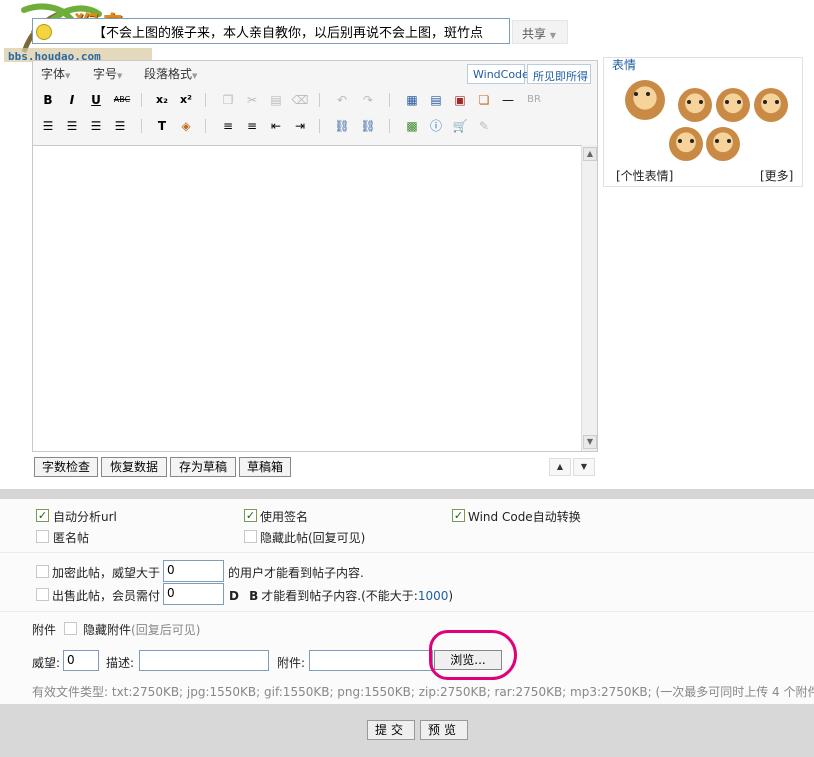  Describe the element at coordinates (407, 611) in the screenshot. I see `divider` at that location.